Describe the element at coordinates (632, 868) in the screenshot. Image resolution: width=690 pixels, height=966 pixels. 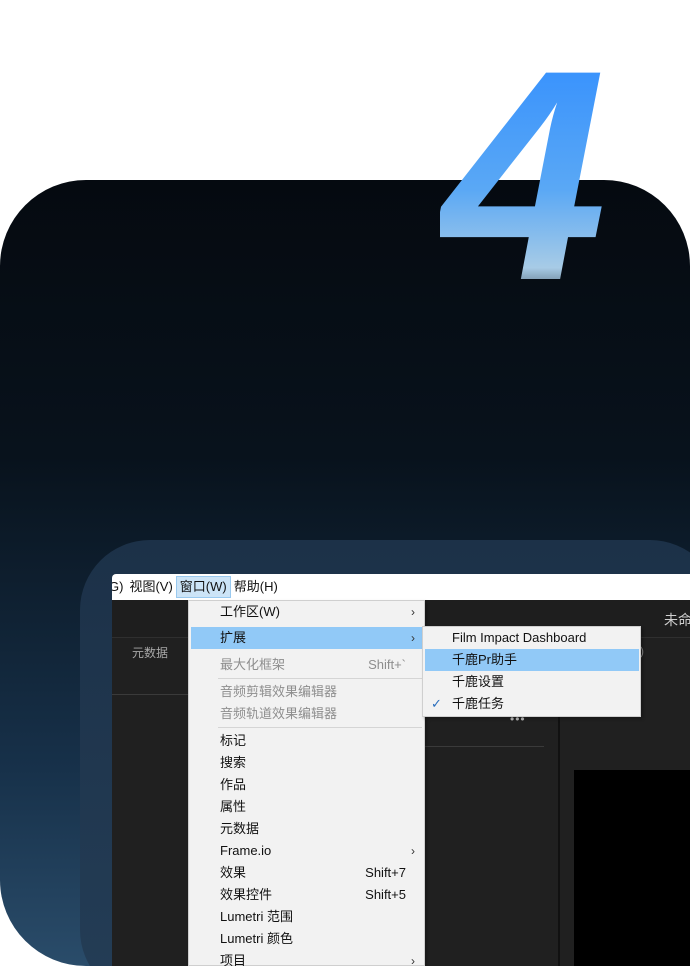
I see `program-monitor` at that location.